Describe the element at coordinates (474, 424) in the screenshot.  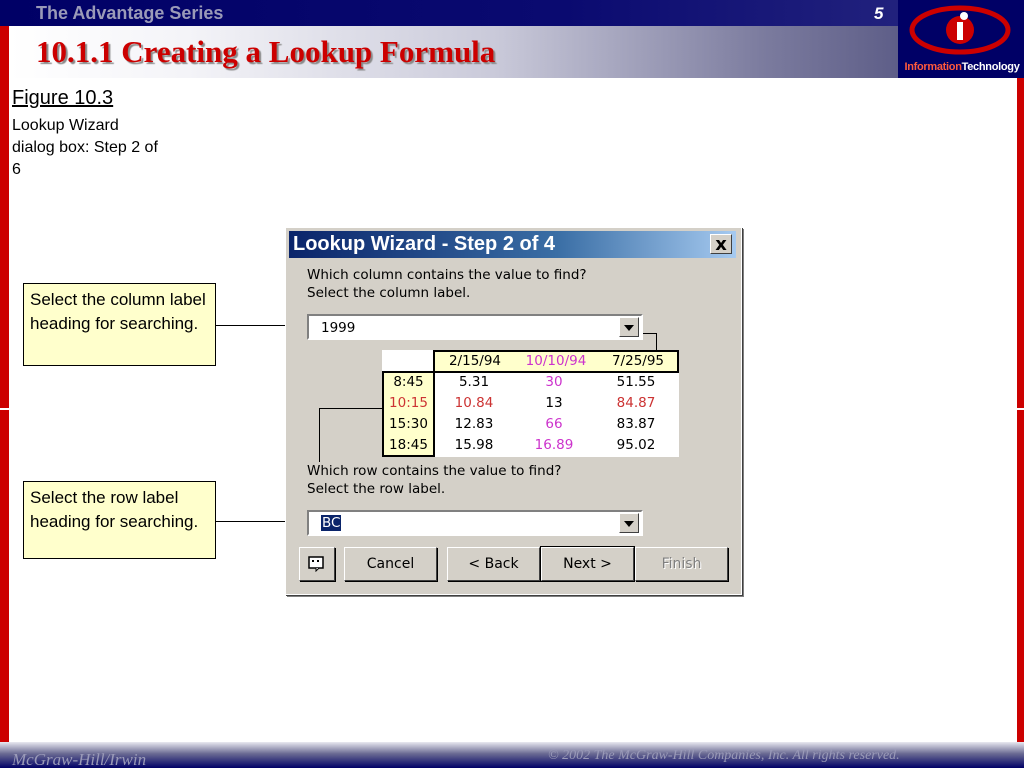
I see `grid-cell: 12.83` at that location.